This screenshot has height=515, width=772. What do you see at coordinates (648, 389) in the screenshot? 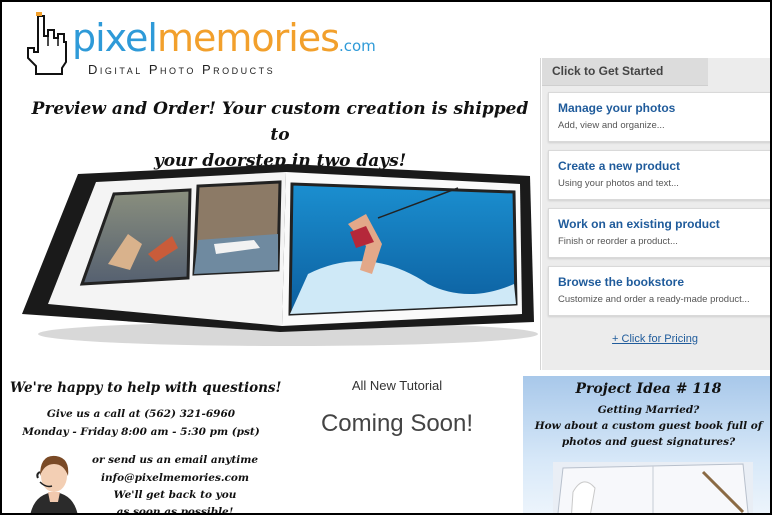
I see `project-title: Project Idea # 118` at bounding box center [648, 389].